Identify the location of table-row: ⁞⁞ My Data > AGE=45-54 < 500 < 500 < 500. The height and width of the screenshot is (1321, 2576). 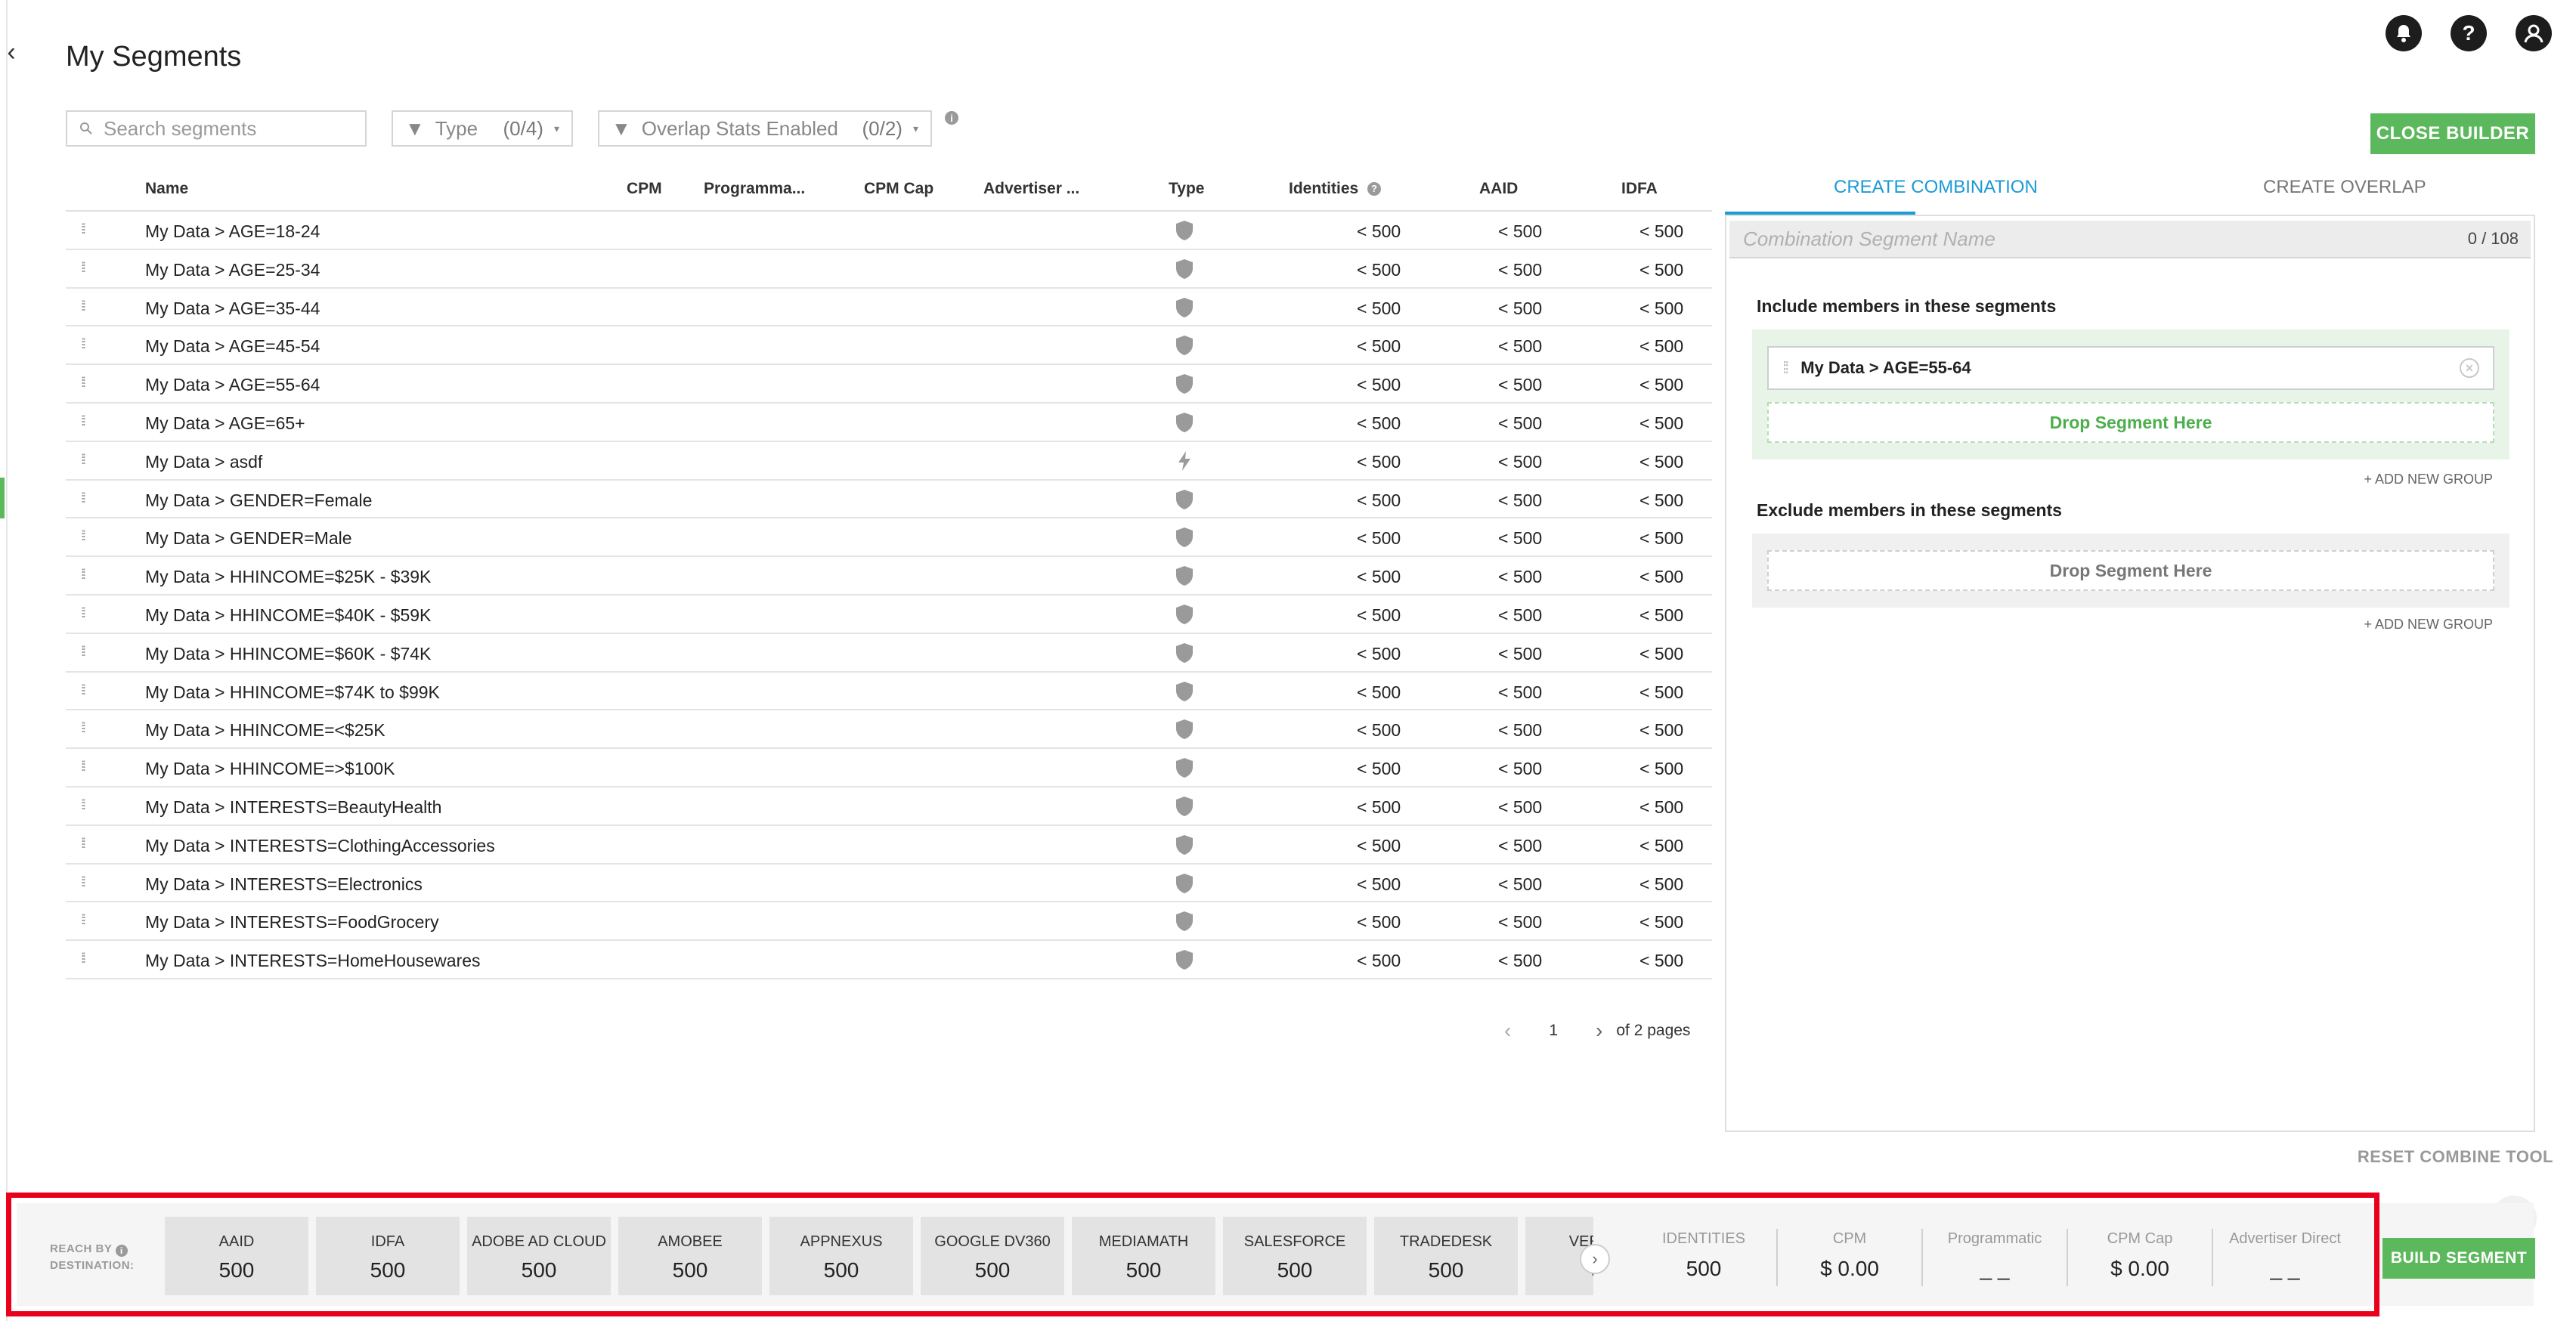
(889, 346).